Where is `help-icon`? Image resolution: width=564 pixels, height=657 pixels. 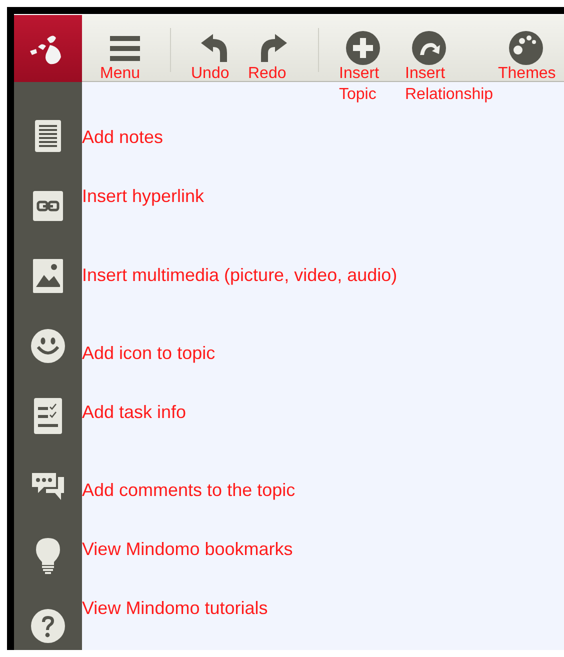
help-icon is located at coordinates (48, 626).